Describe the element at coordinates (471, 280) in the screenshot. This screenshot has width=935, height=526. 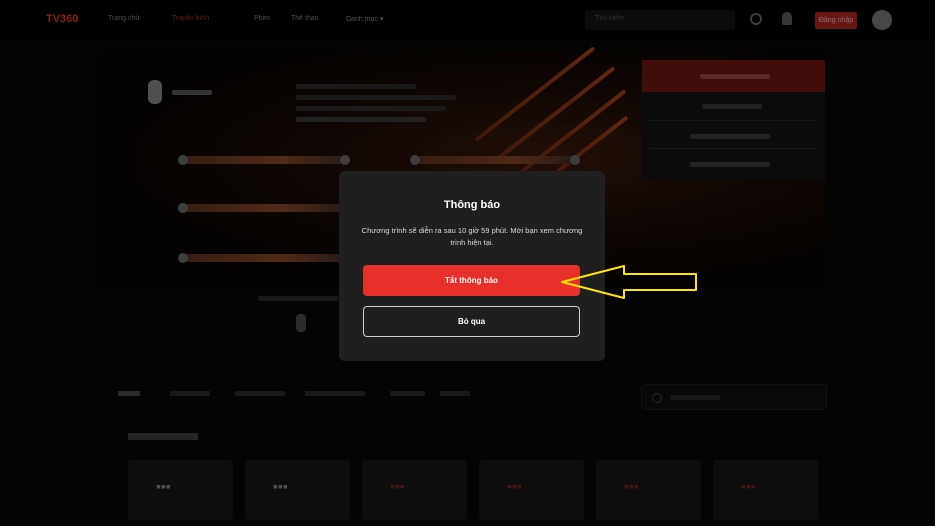
I see `turn-off-notification-button: Tắt thông báo` at that location.